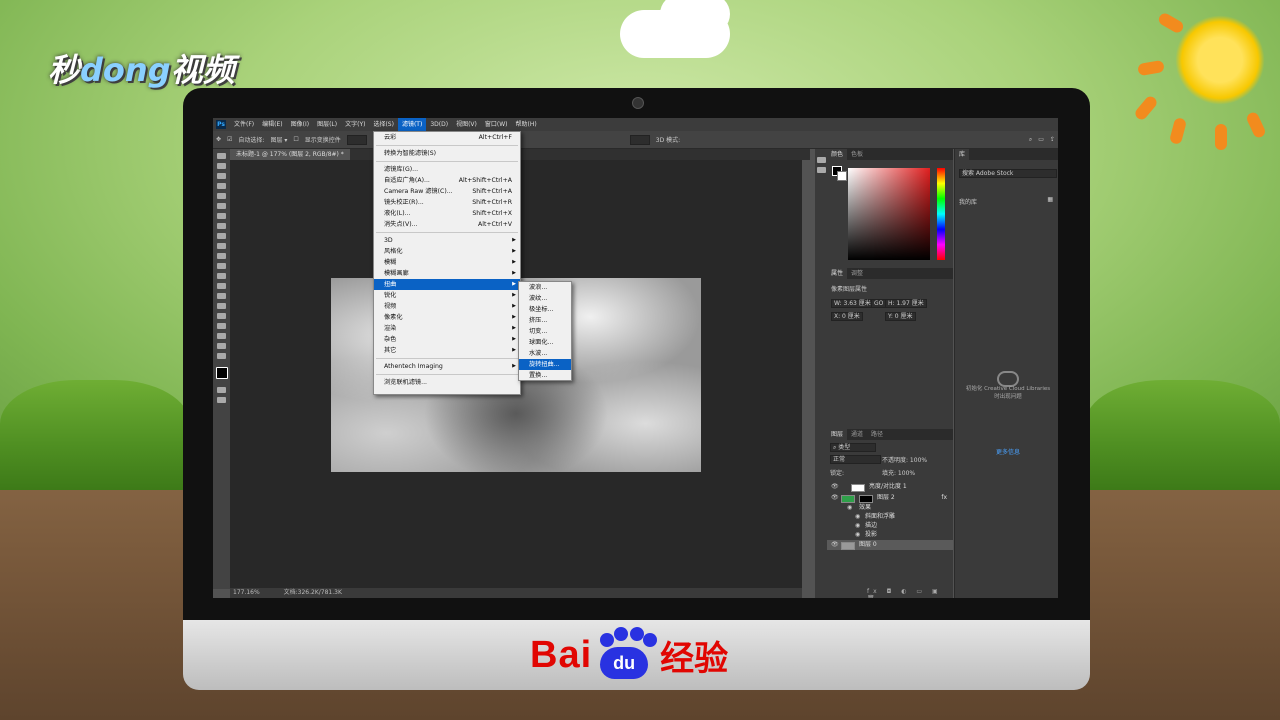 This screenshot has width=1280, height=720. Describe the element at coordinates (821, 160) in the screenshot. I see `history-icon` at that location.